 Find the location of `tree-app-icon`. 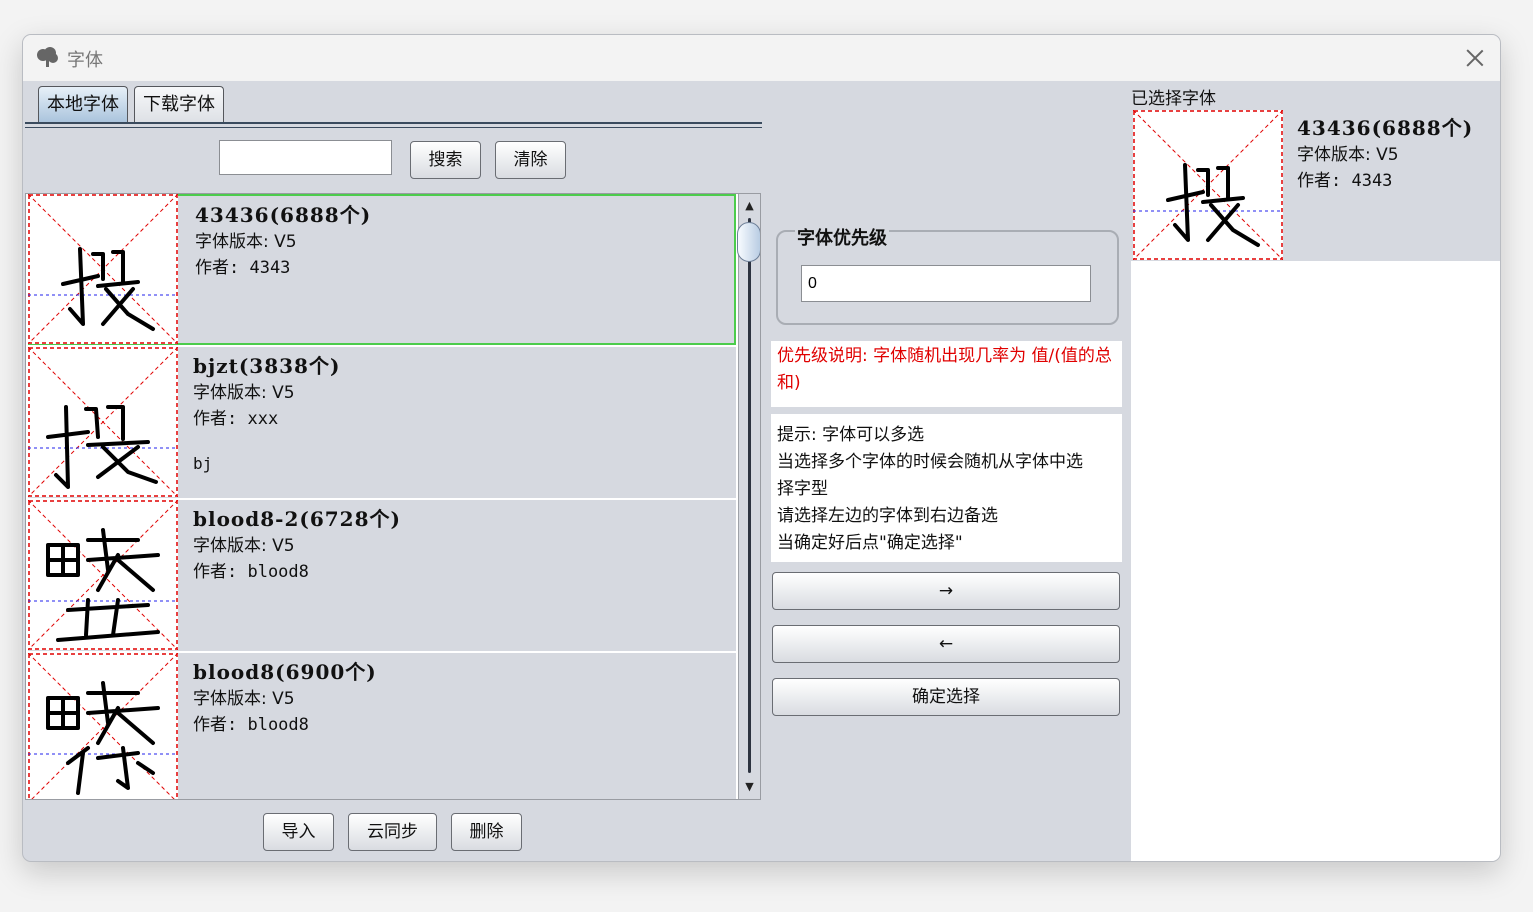

tree-app-icon is located at coordinates (47, 57).